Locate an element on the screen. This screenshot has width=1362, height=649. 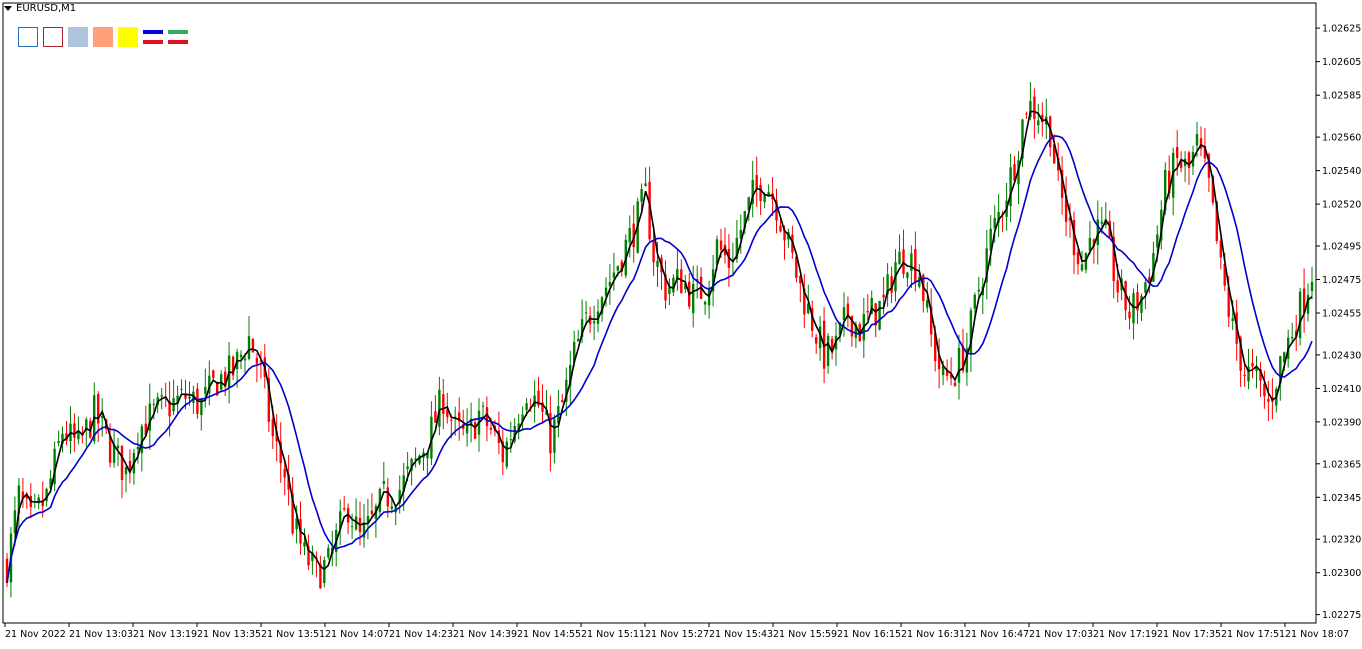
bear-candle-outline-swatch is located at coordinates (53, 37).